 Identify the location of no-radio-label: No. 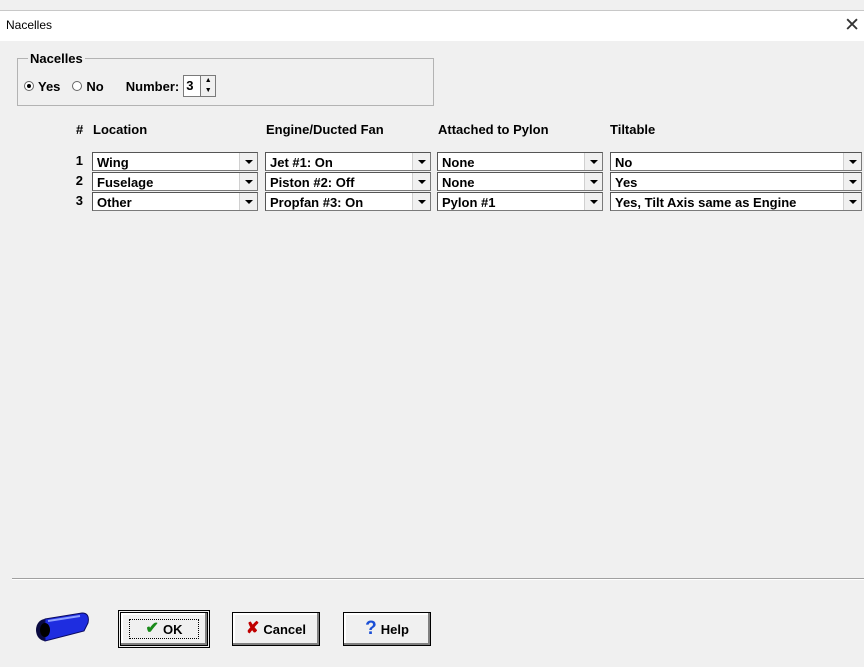
(94, 86).